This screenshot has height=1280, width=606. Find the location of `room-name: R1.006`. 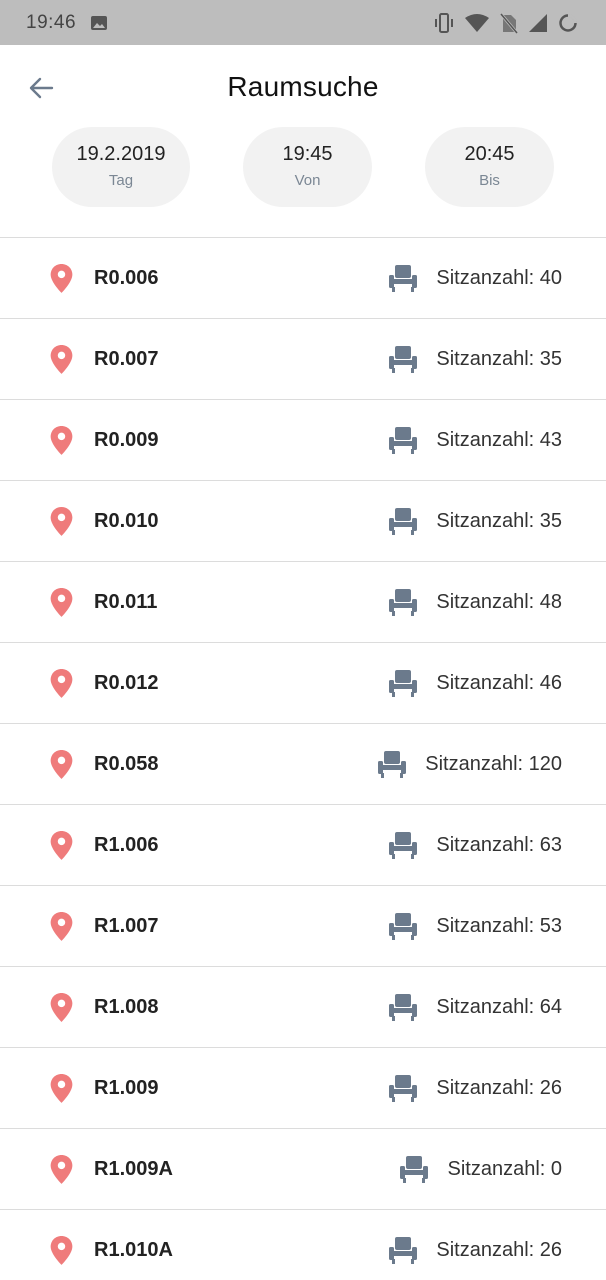

room-name: R1.006 is located at coordinates (126, 845).